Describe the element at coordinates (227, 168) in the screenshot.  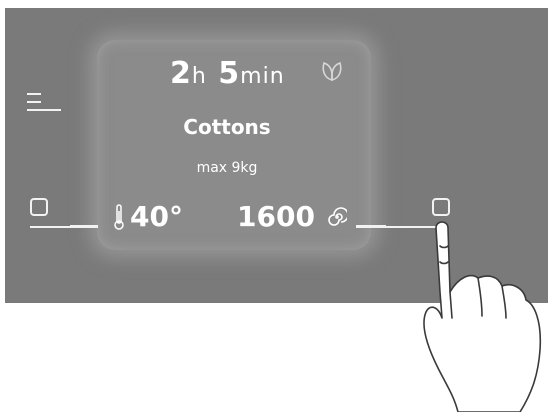
I see `max-load: max 9kg` at that location.